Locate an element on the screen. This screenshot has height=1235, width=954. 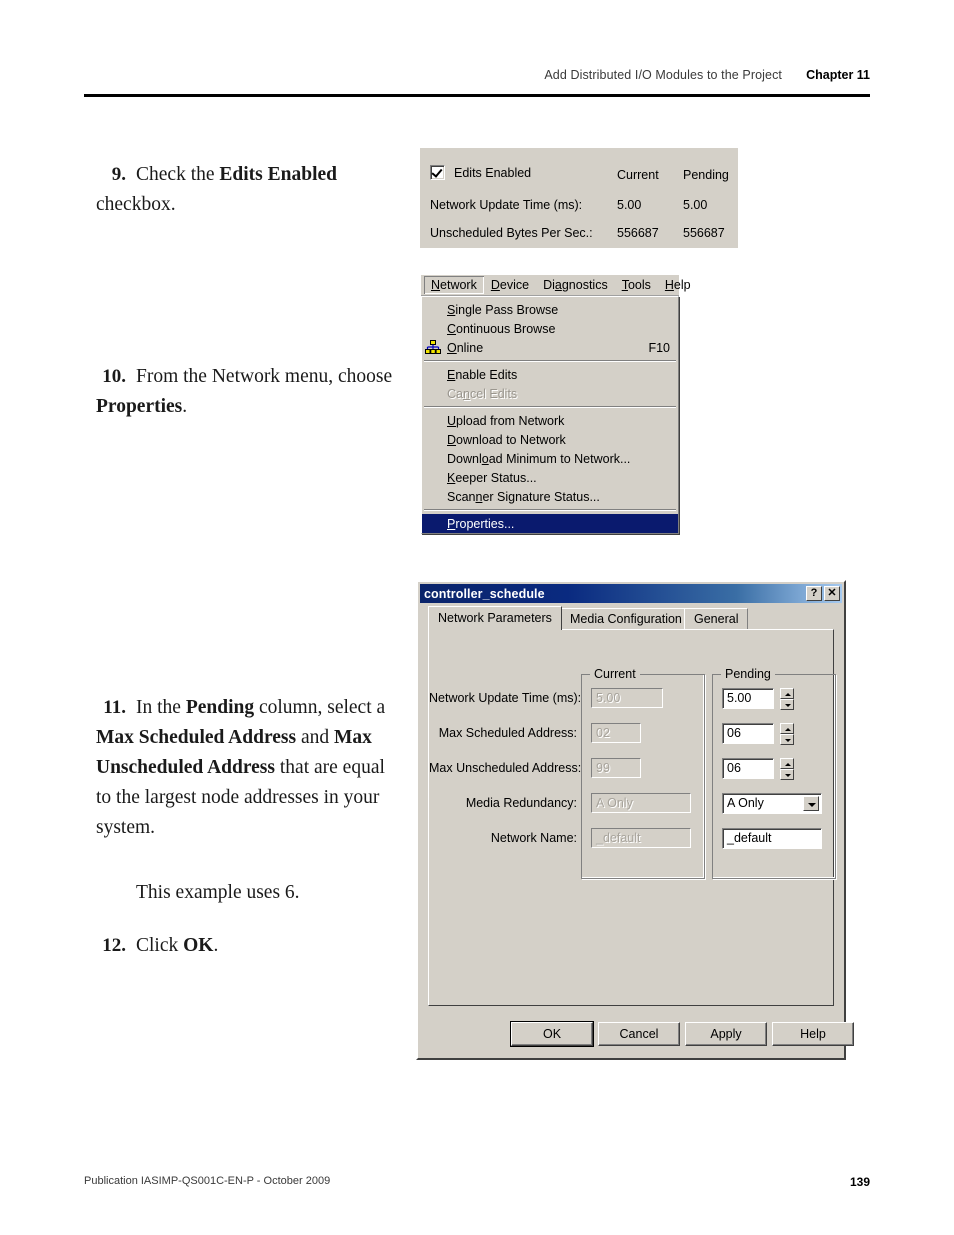
edits-row-0-pending: 5.00 is located at coordinates (695, 205).